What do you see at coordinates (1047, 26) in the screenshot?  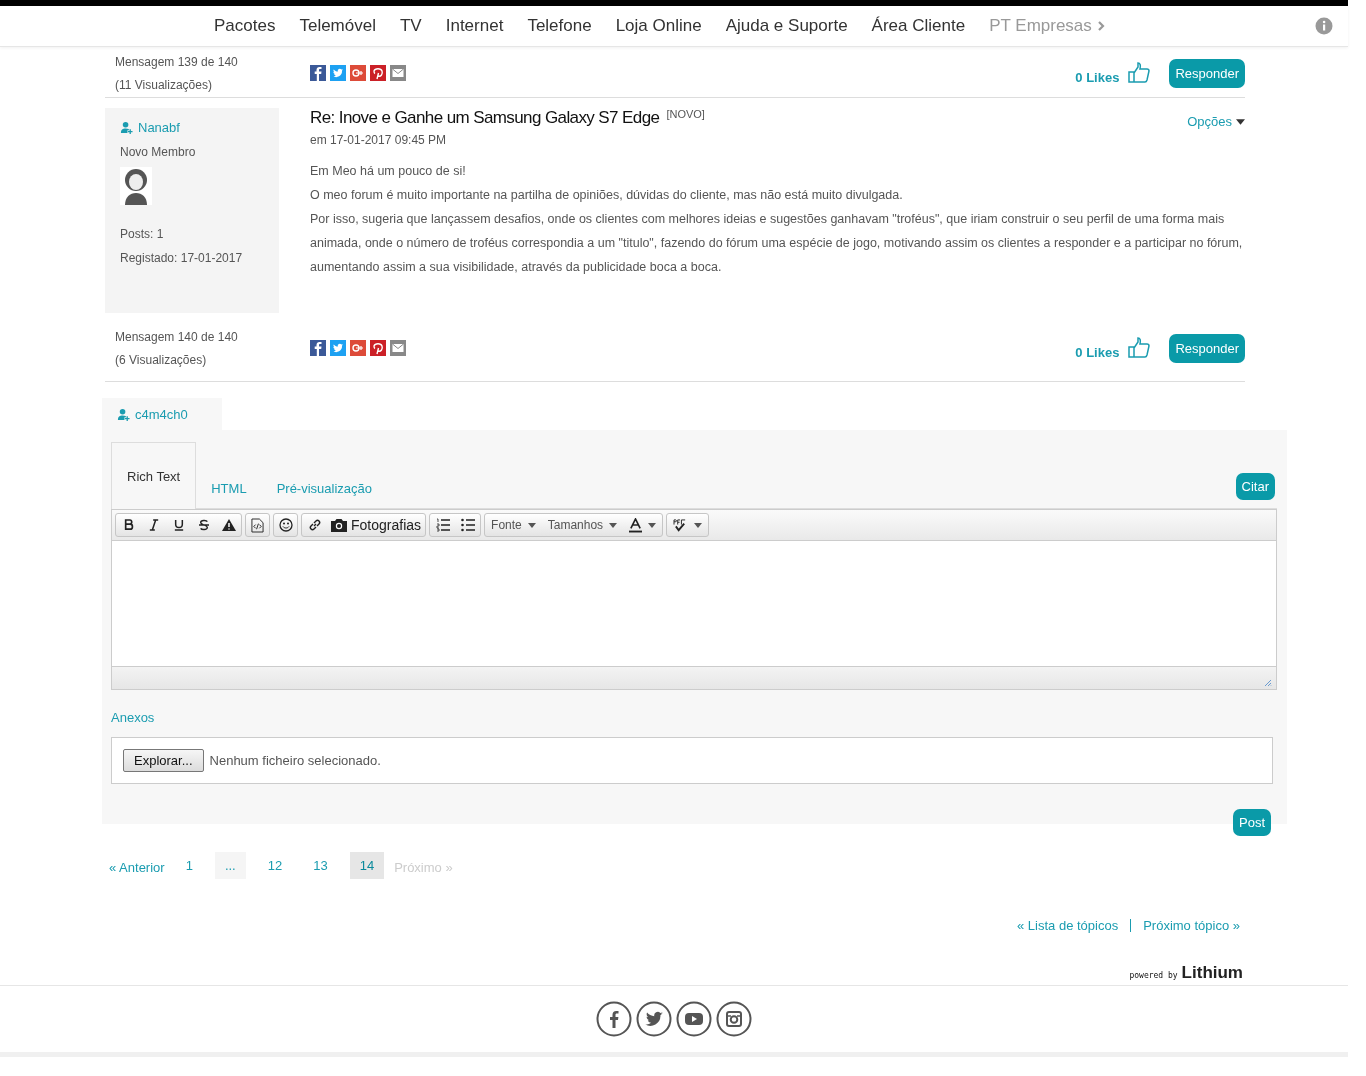 I see `nav-link: PT Empresas` at bounding box center [1047, 26].